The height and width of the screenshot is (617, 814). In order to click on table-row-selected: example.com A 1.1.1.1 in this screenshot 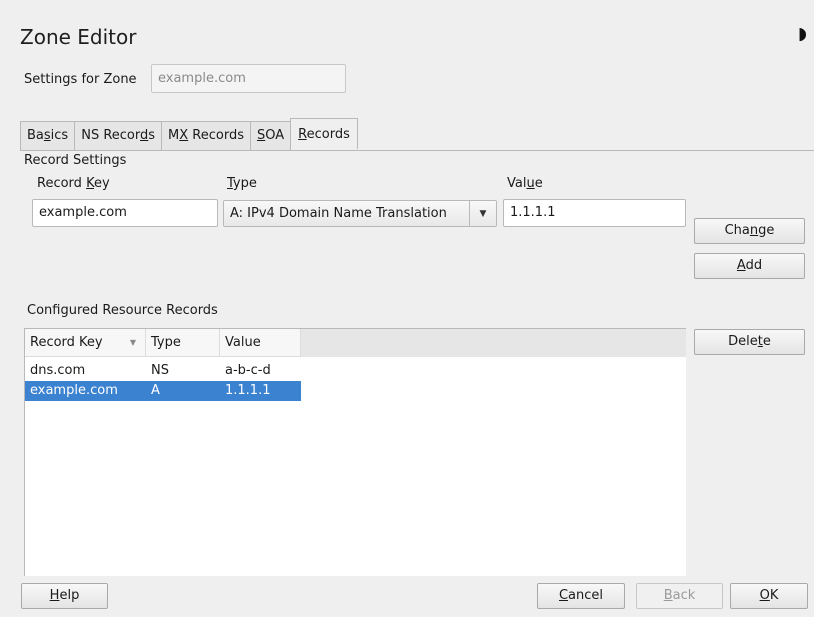, I will do `click(163, 391)`.